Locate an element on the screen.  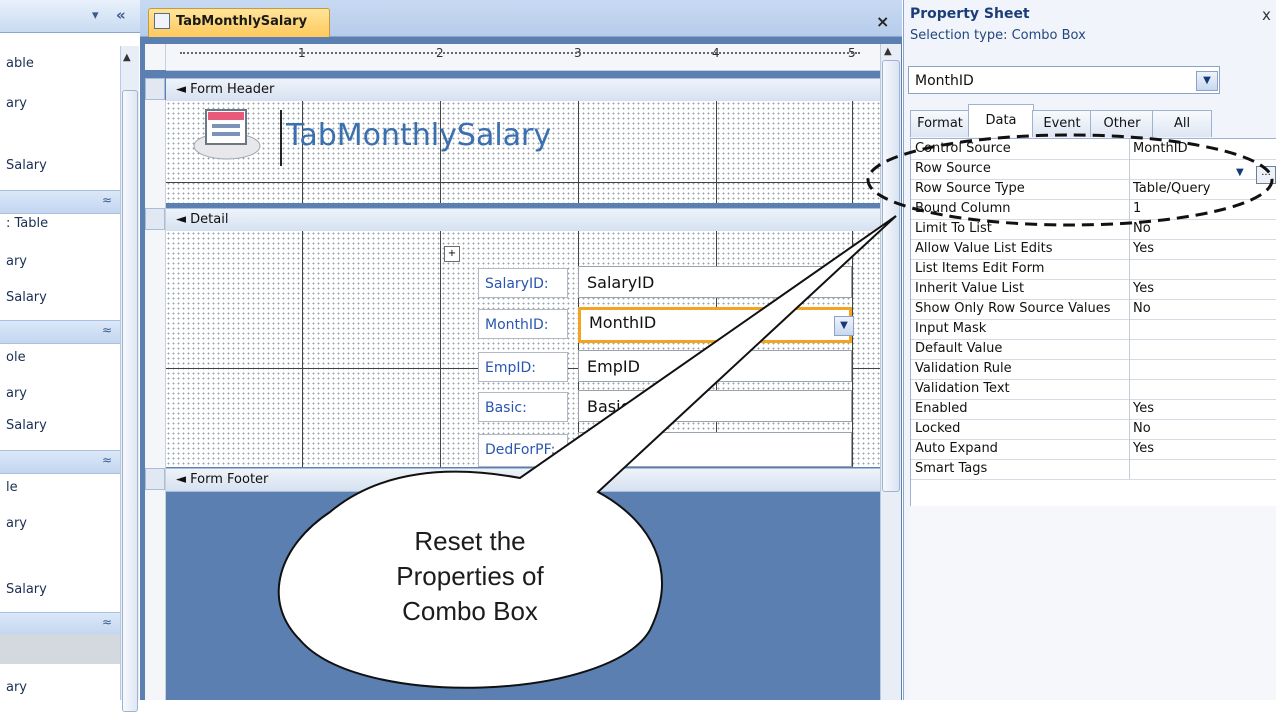
property-row: Smart Tags is located at coordinates (1093, 469).